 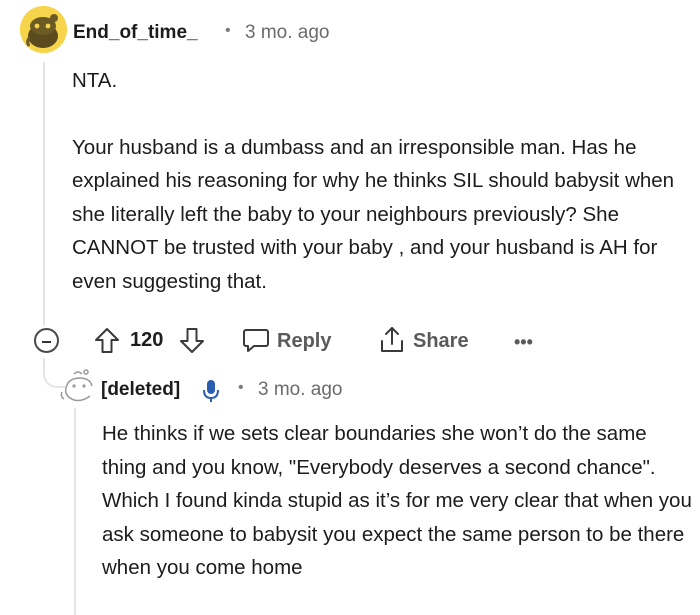 What do you see at coordinates (76, 385) in the screenshot?
I see `deleted-snoo-icon` at bounding box center [76, 385].